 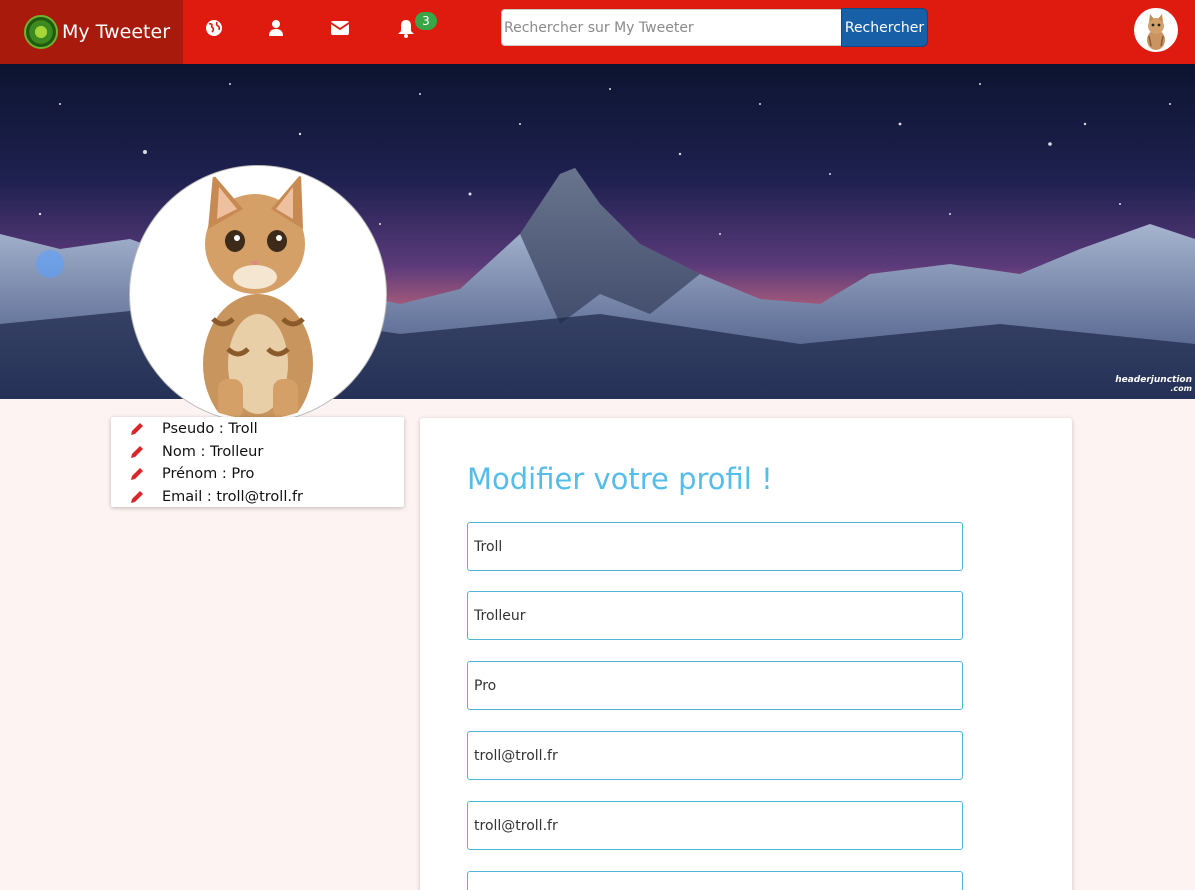 I want to click on search-input, so click(x=671, y=27).